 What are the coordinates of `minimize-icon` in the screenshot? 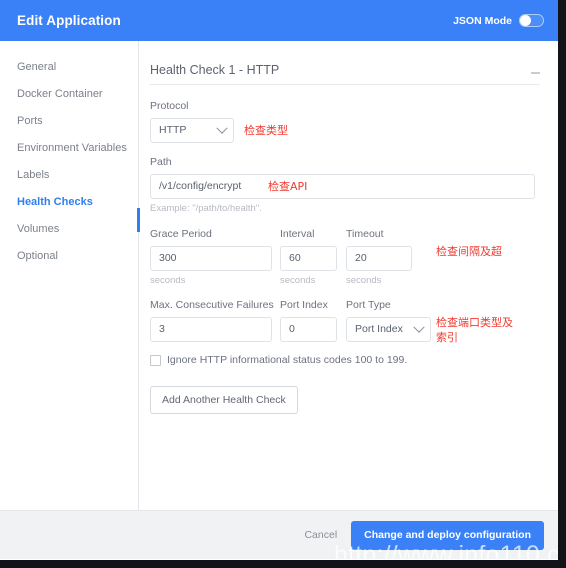 It's located at (535, 73).